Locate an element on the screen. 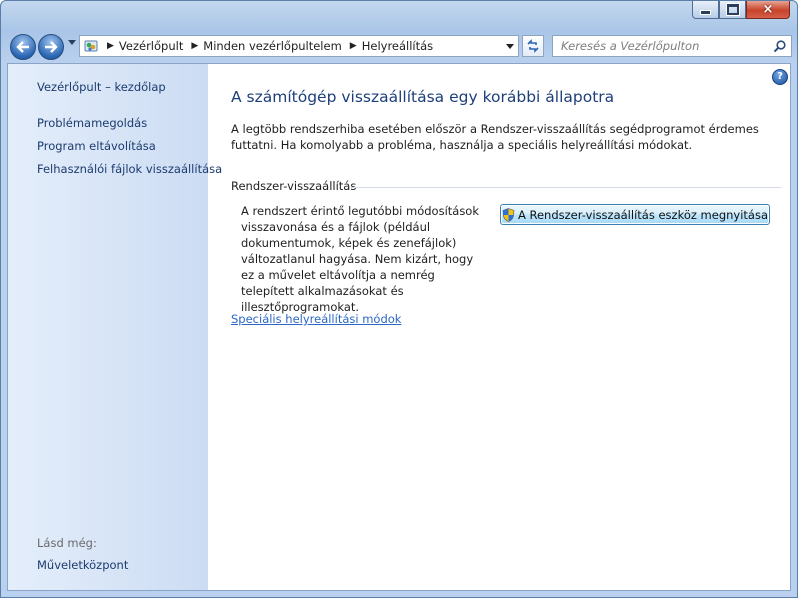  section-heading: Rendszer-visszaállítás is located at coordinates (294, 186).